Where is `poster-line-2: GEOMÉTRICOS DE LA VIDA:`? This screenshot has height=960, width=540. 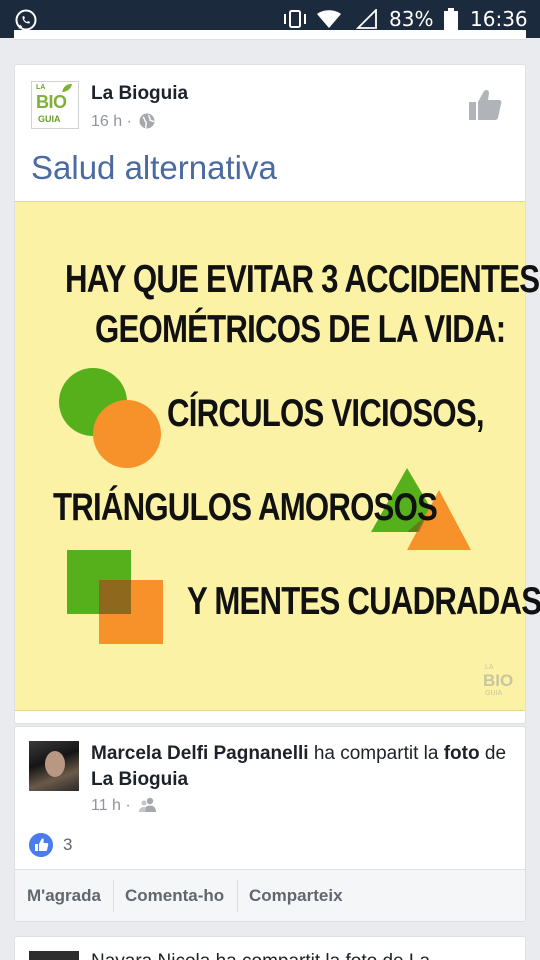 poster-line-2: GEOMÉTRICOS DE LA VIDA: is located at coordinates (300, 329).